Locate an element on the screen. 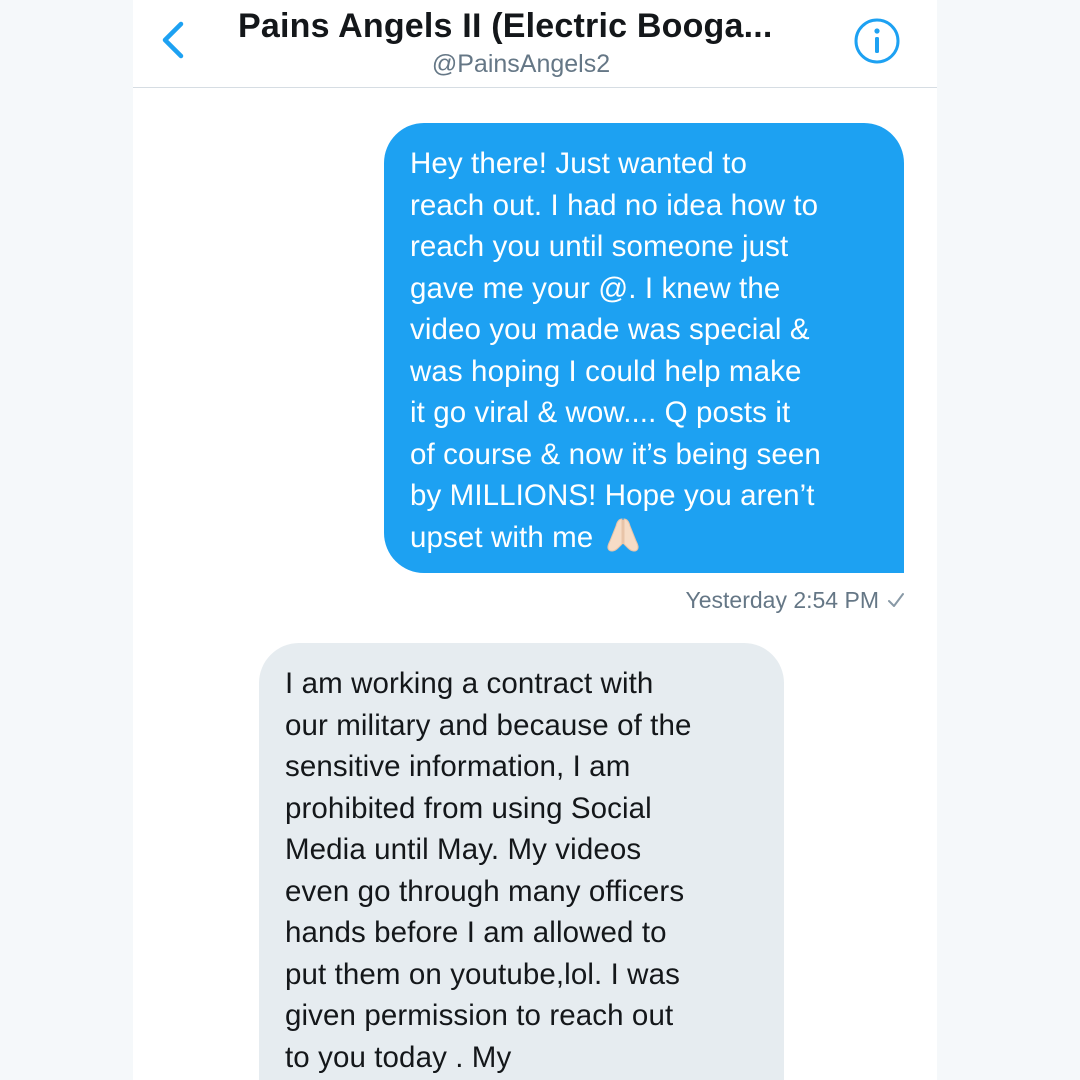 This screenshot has height=1080, width=1080. timestamp-text: Yesterday 2:54 PM is located at coordinates (782, 600).